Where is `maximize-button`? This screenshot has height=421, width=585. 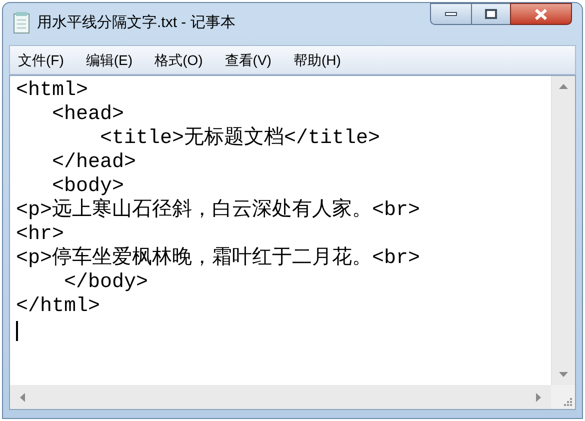 maximize-button is located at coordinates (491, 14).